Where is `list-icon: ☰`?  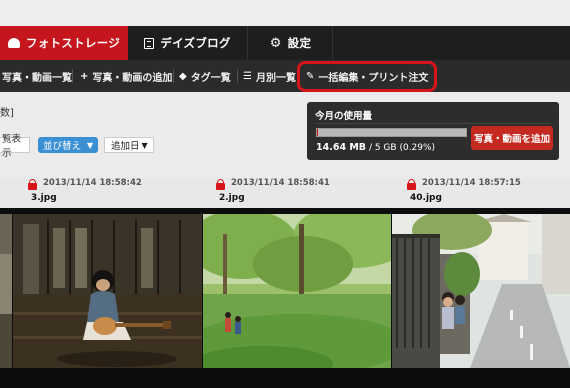
list-icon: ☰ is located at coordinates (247, 76).